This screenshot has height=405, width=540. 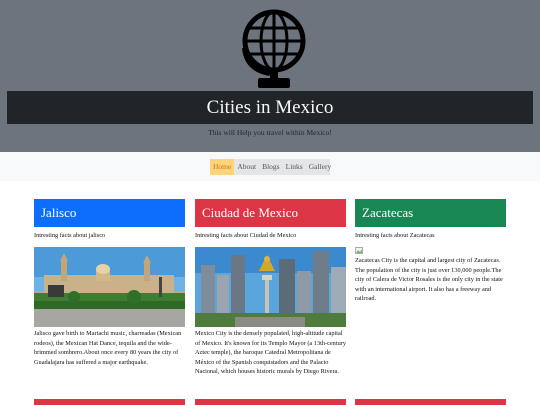 What do you see at coordinates (246, 235) in the screenshot?
I see `card-facts-cdmx: Intresting facts about Ciudad de Mexico` at bounding box center [246, 235].